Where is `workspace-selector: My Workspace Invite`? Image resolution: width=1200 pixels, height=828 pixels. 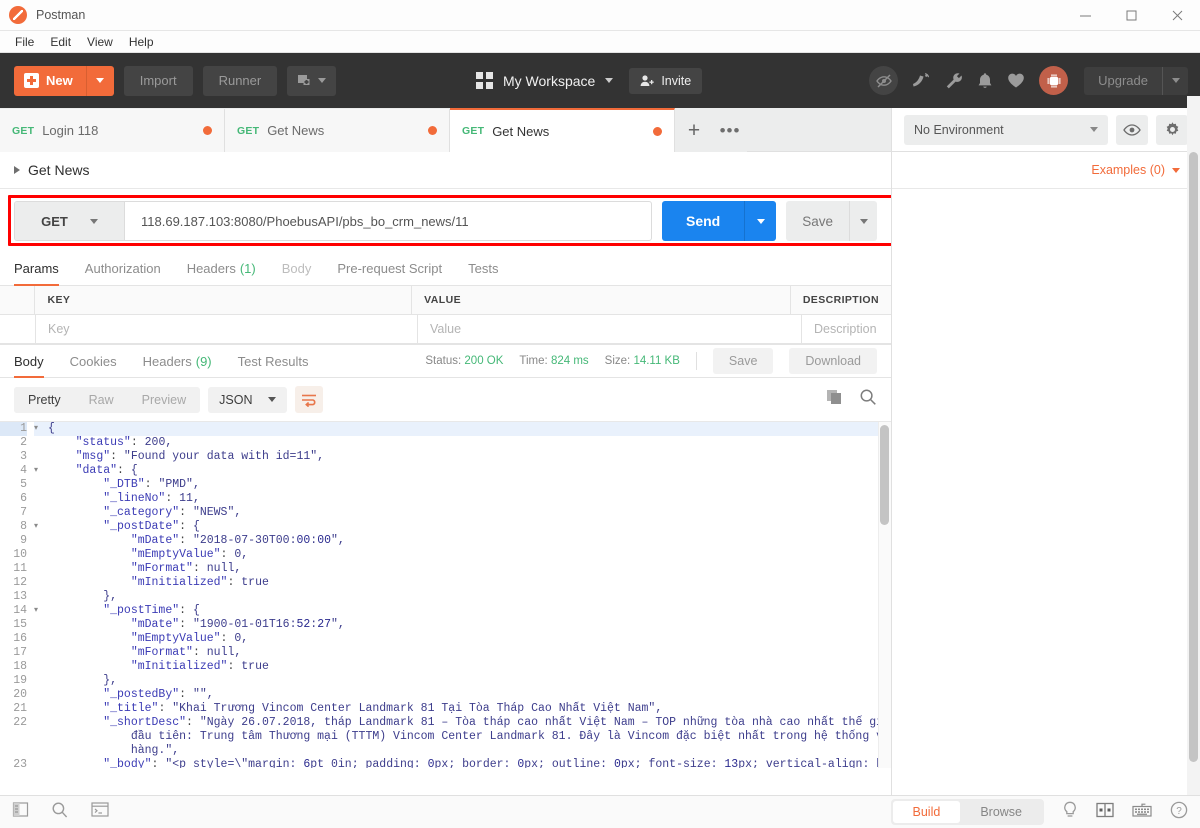 workspace-selector: My Workspace Invite is located at coordinates (589, 80).